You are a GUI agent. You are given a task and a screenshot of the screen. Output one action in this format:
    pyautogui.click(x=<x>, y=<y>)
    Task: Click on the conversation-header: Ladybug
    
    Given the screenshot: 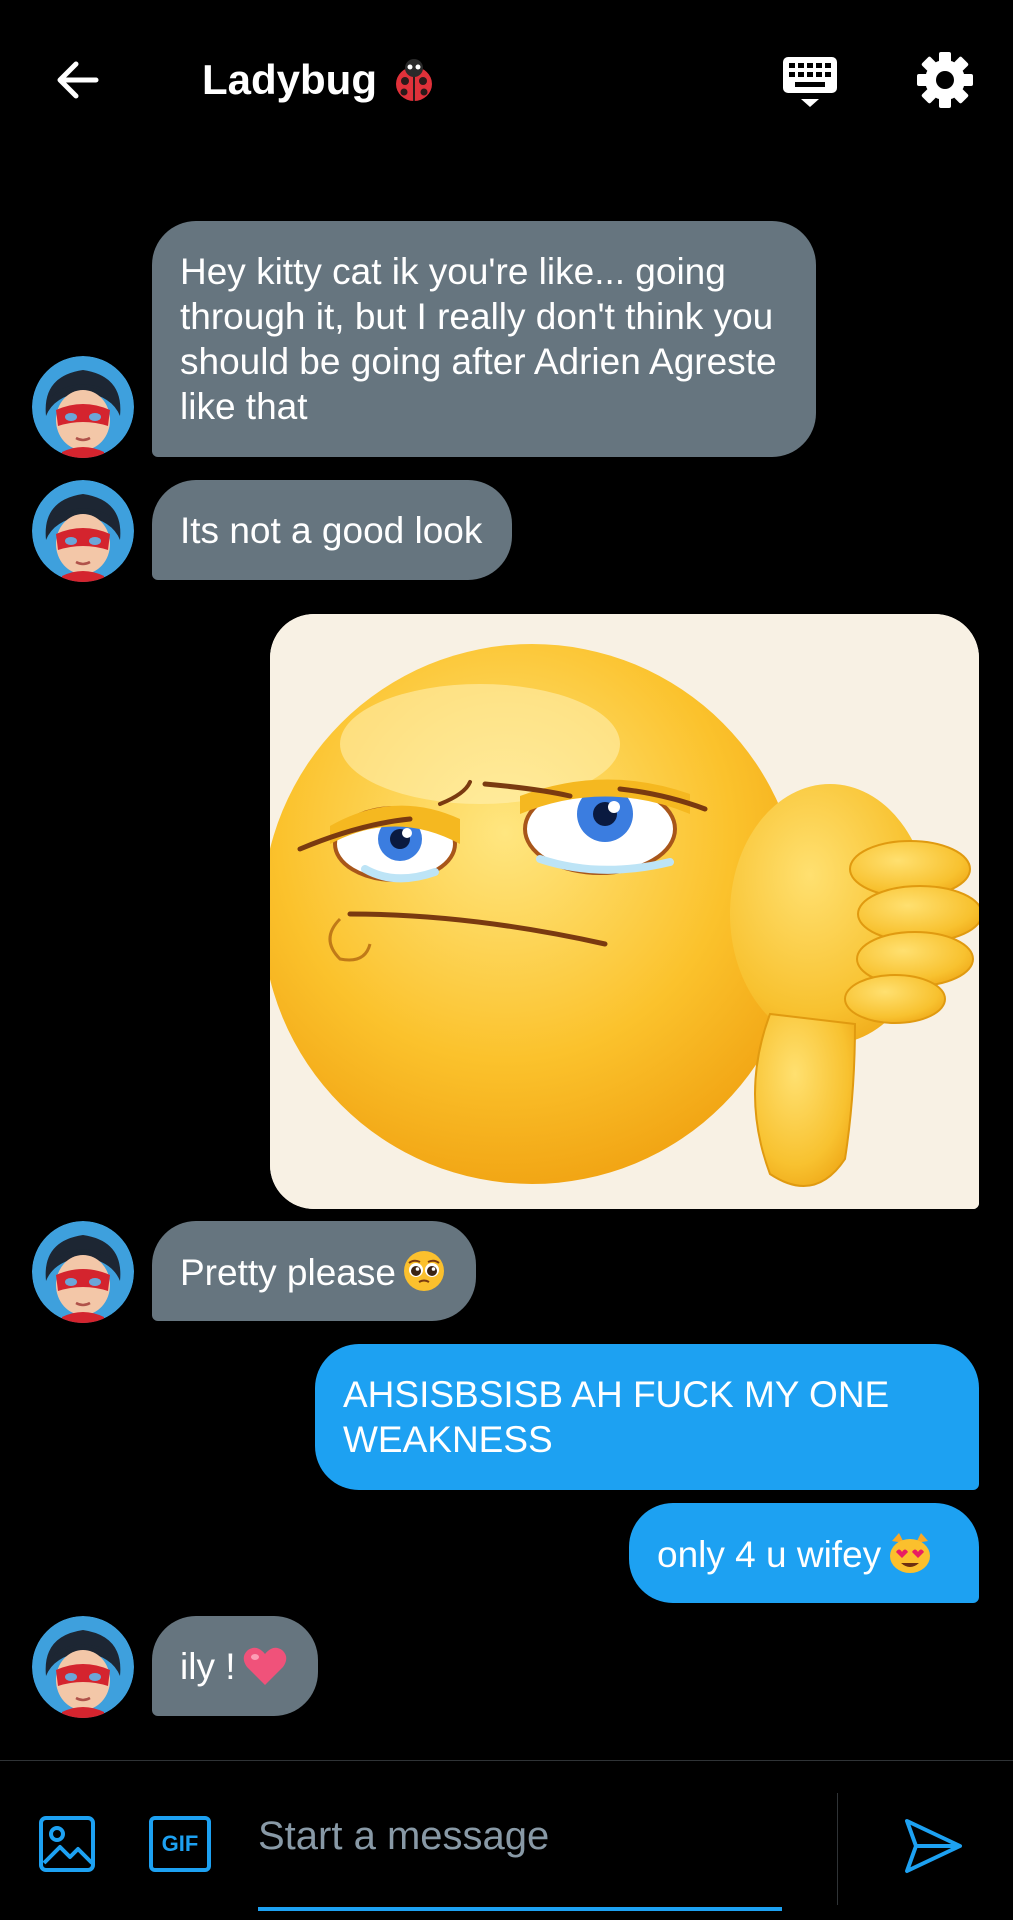 What is the action you would take?
    pyautogui.click(x=506, y=80)
    